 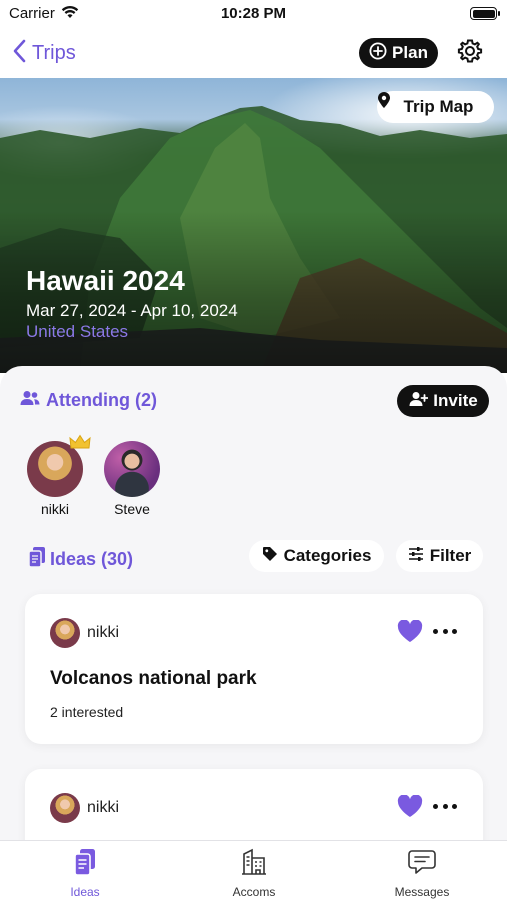 What do you see at coordinates (54, 509) in the screenshot?
I see `attendee-name: nikki` at bounding box center [54, 509].